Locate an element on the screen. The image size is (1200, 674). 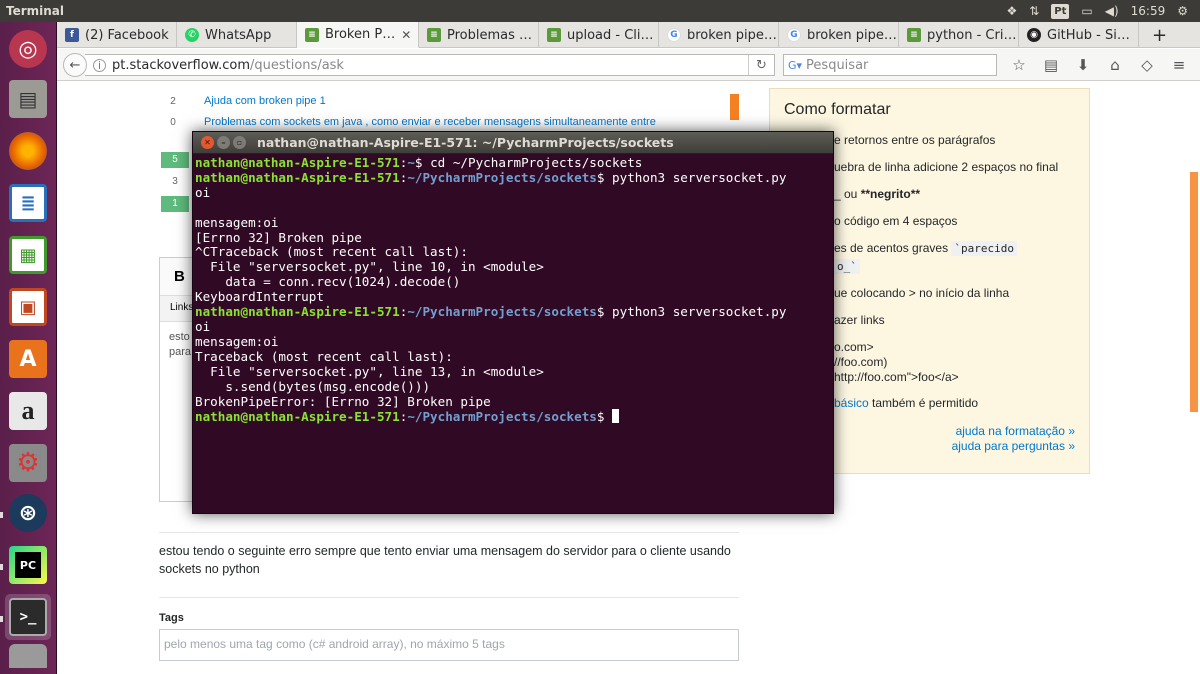
libreoffice-writer-icon: ≣ is located at coordinates (28, 203).